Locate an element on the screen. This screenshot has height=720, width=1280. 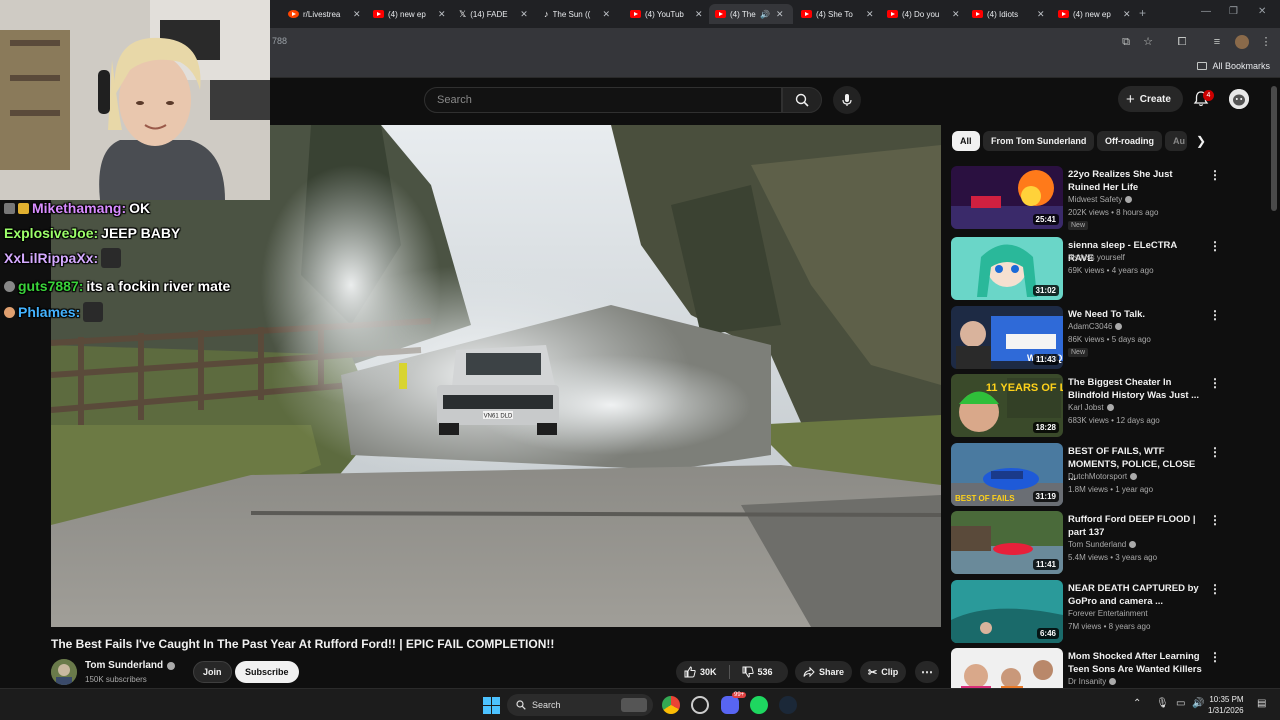
page-scrollbar is located at coordinates (1274, 148).